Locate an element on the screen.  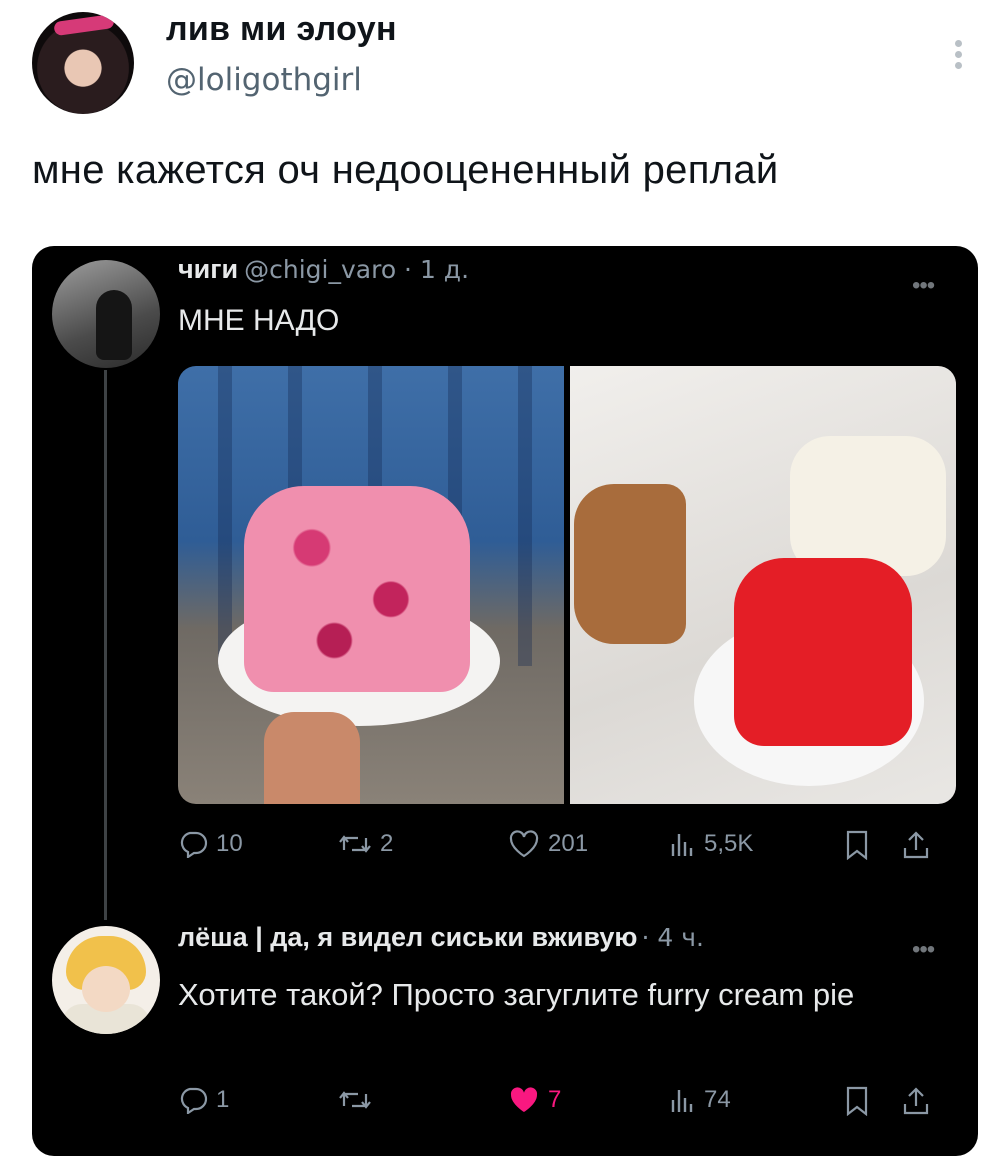
heart-filled-icon is located at coordinates (524, 1099).